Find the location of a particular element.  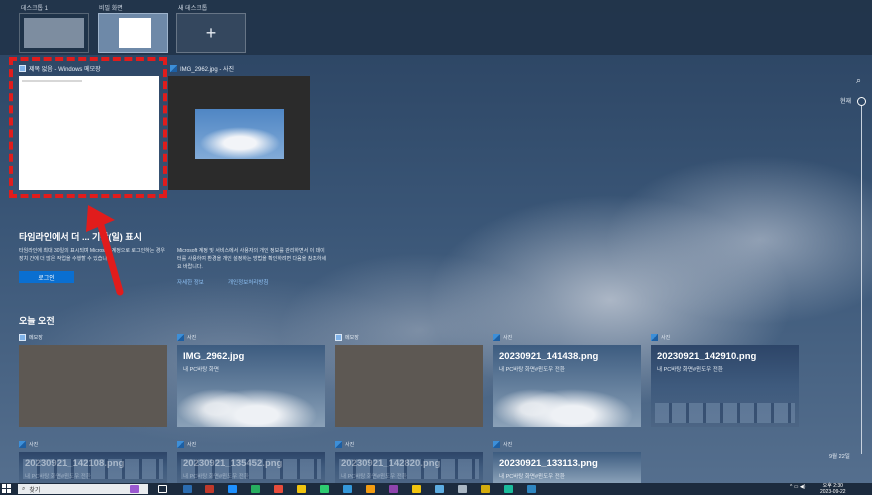

activity-card: IMG_2962.jpg 내 PC바탕 화면 is located at coordinates (251, 386).